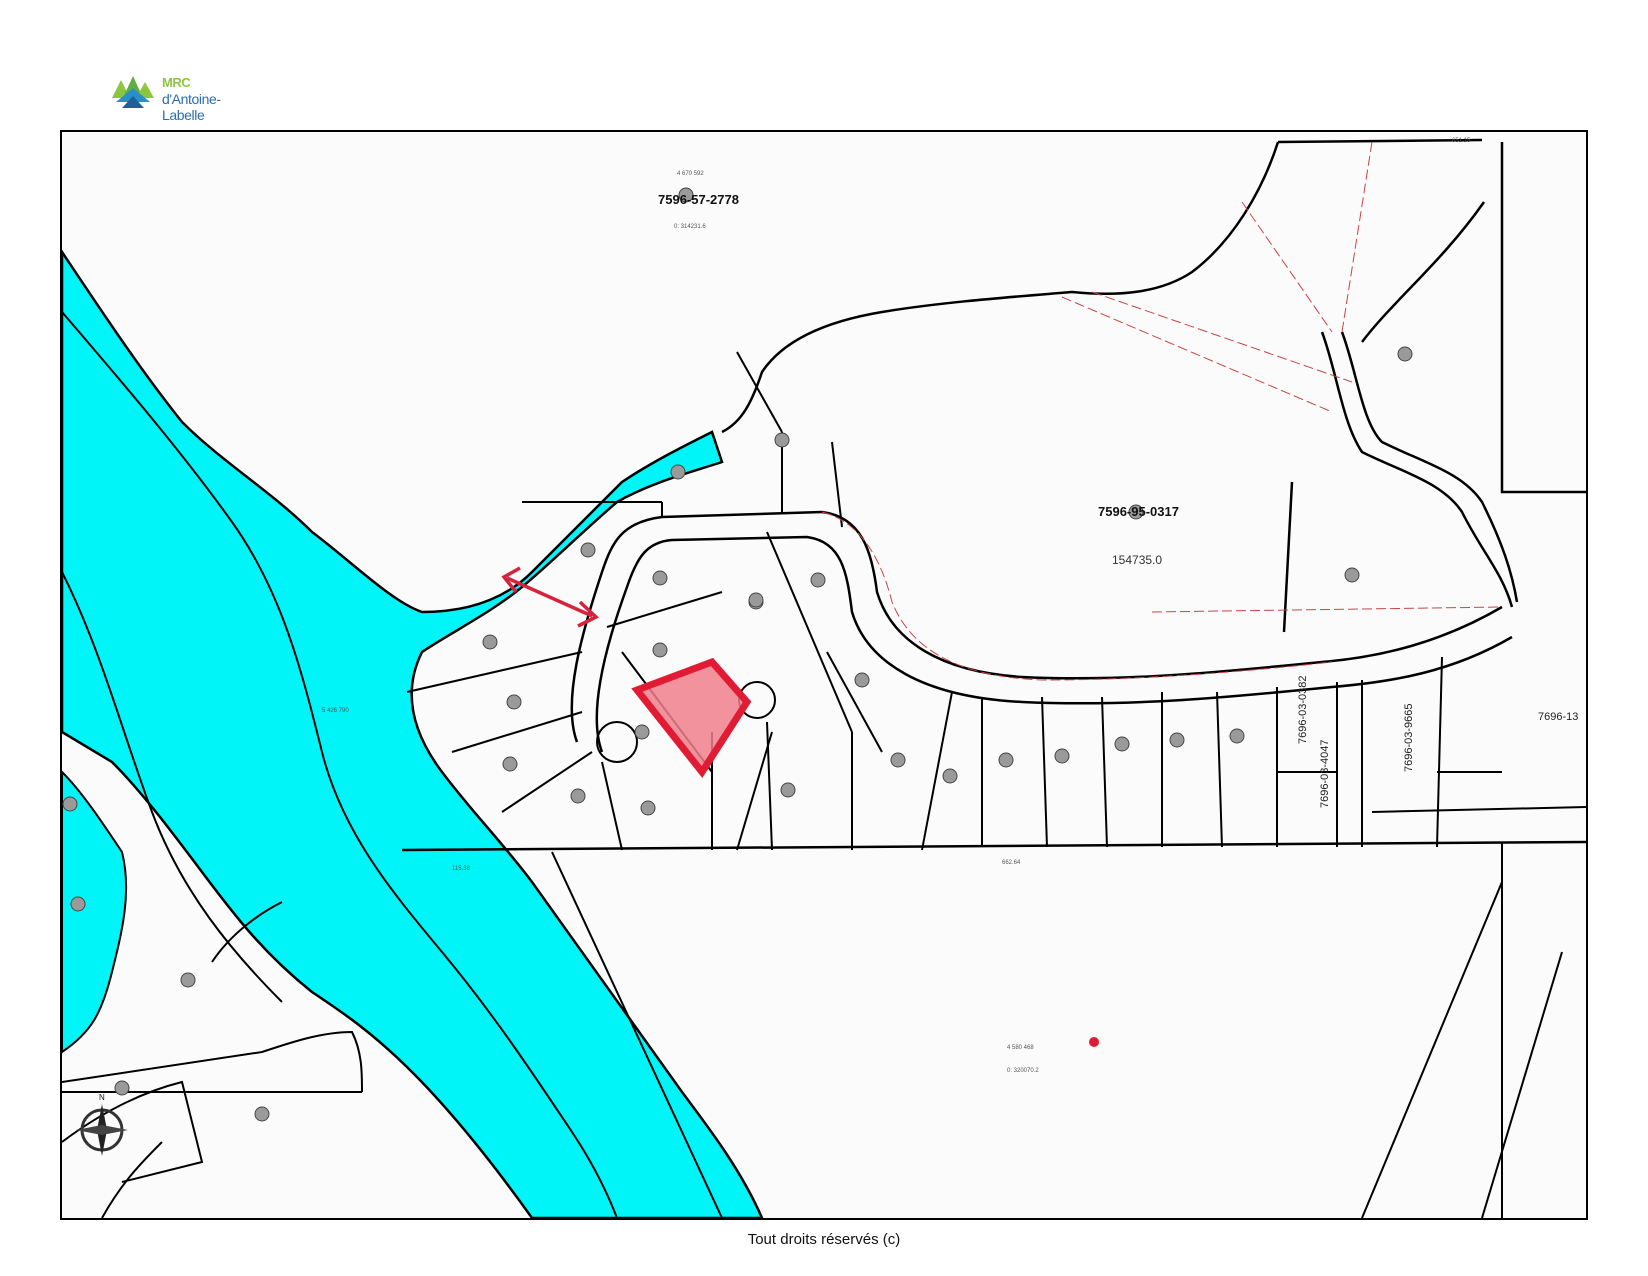  Describe the element at coordinates (617, 742) in the screenshot. I see `cul-de-sac` at that location.